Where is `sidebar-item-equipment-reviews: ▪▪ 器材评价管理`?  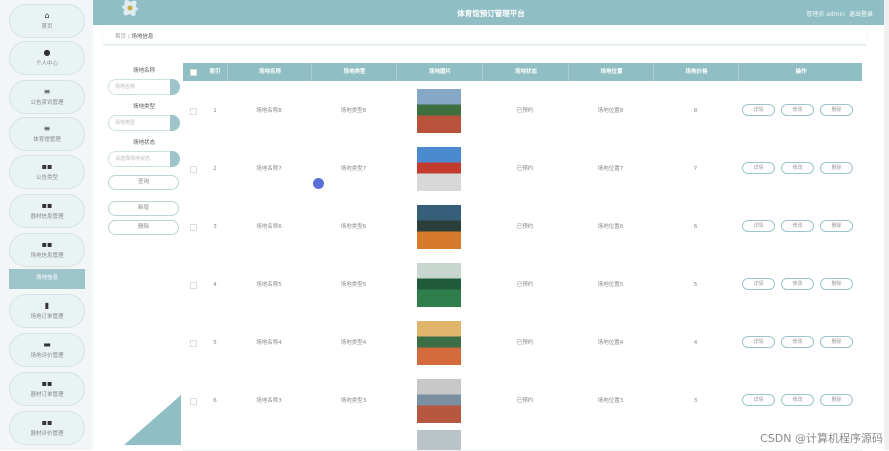
sidebar-item-equipment-reviews: ▪▪ 器材评价管理 is located at coordinates (47, 428).